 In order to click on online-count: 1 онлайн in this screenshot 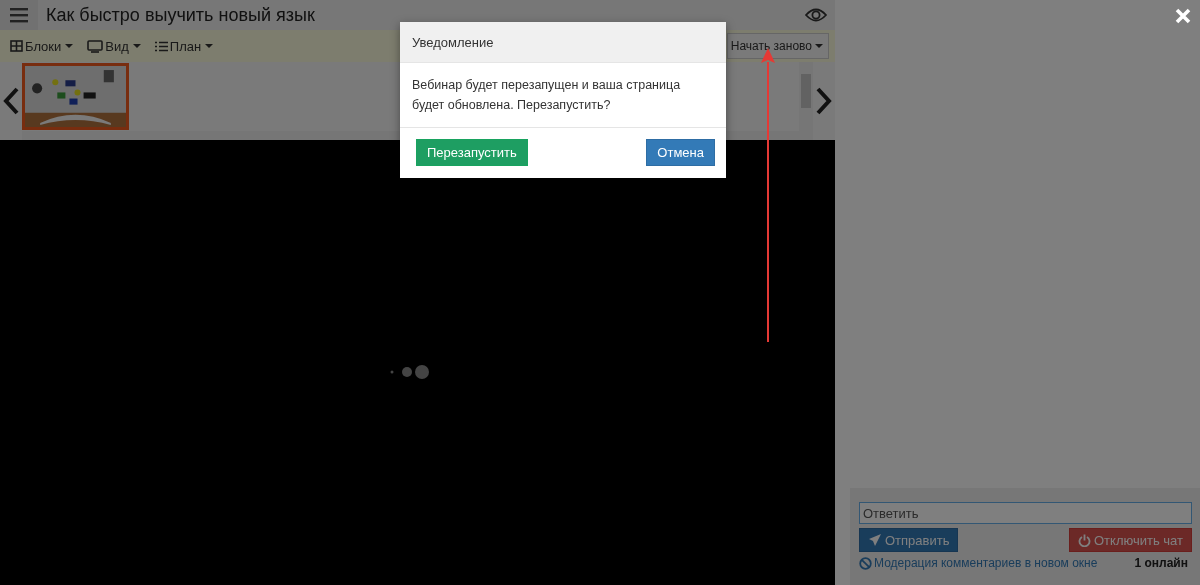, I will do `click(1161, 563)`.